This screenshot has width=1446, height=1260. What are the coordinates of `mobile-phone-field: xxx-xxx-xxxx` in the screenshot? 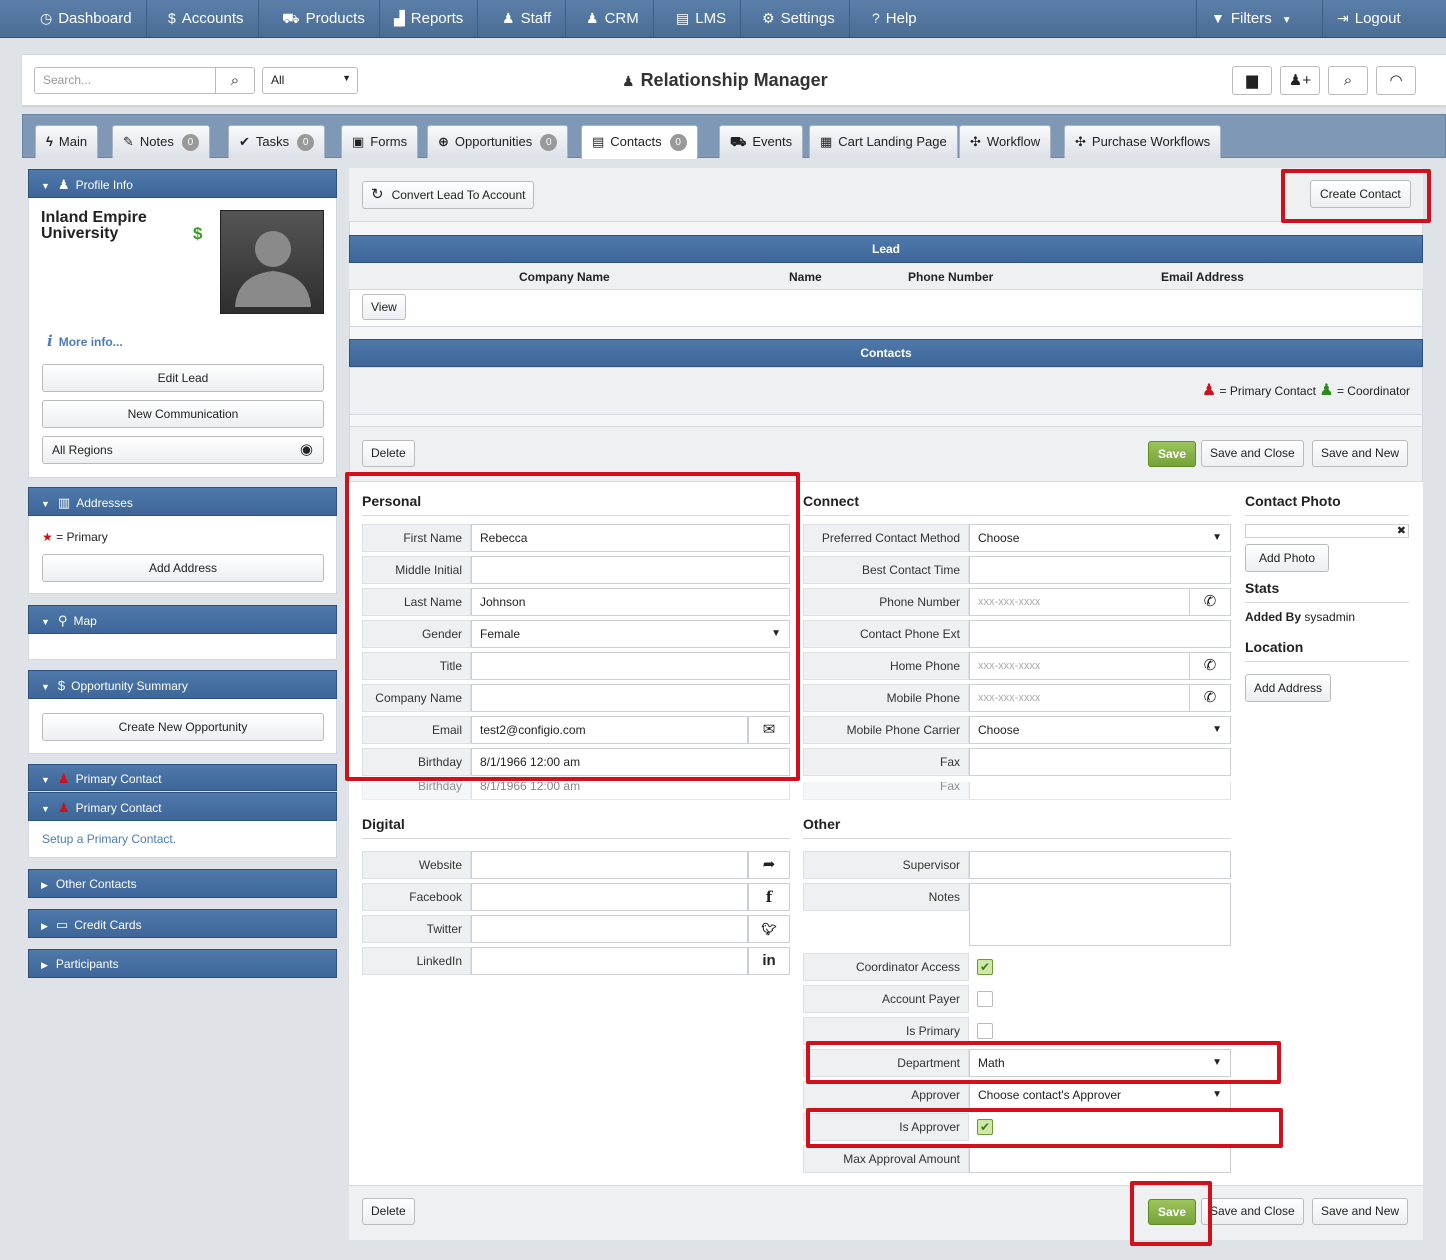 It's located at (1079, 698).